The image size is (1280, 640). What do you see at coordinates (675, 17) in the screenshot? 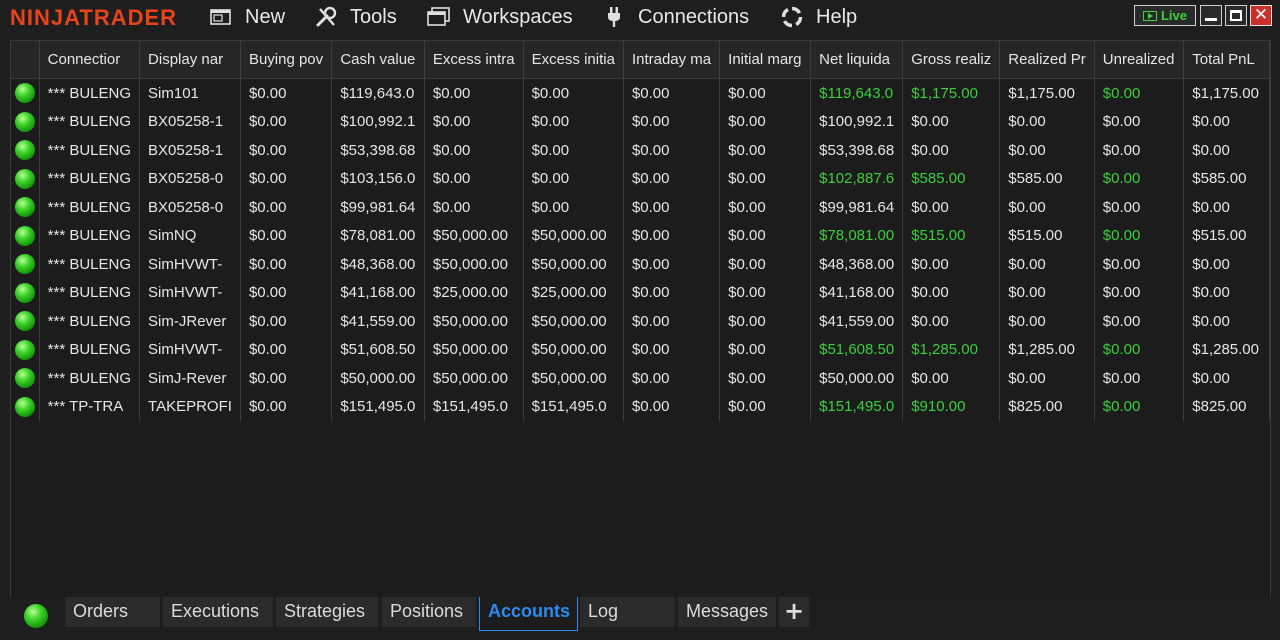
I see `menu-connections: Connections` at bounding box center [675, 17].